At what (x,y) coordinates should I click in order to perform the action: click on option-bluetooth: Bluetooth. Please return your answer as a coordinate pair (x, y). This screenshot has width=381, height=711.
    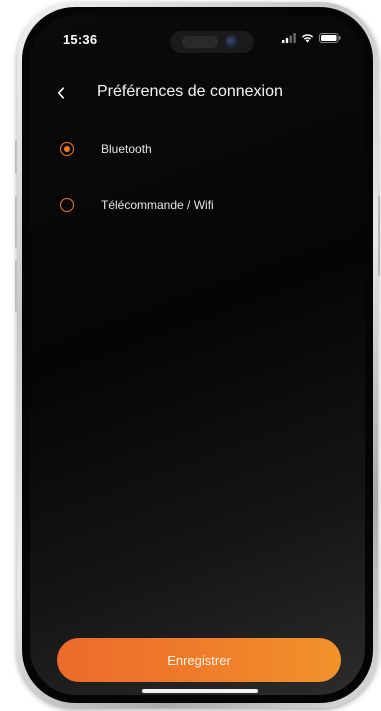
    Looking at the image, I should click on (106, 149).